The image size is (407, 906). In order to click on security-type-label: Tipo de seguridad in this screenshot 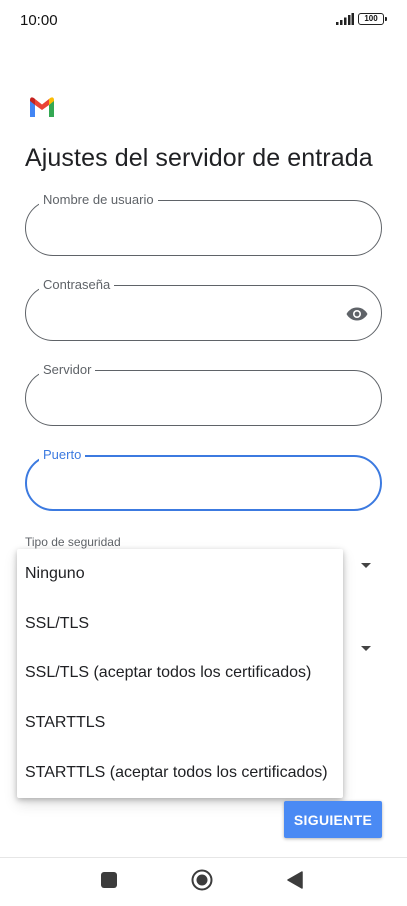, I will do `click(73, 542)`.